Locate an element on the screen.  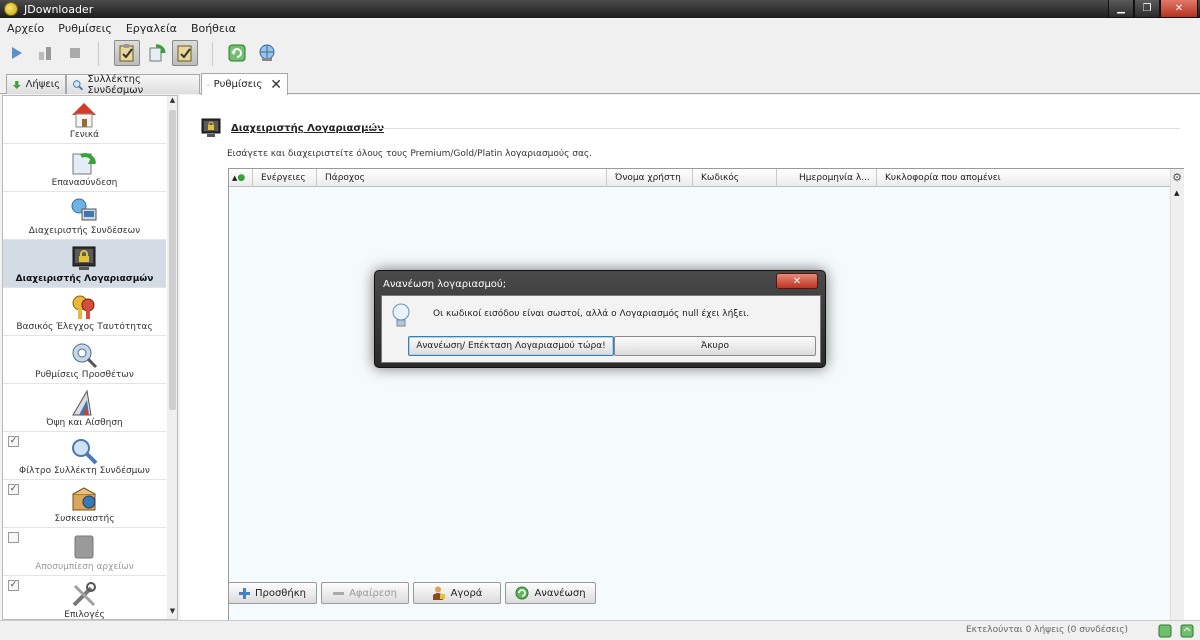
button-label: Προσθήκη is located at coordinates (280, 593).